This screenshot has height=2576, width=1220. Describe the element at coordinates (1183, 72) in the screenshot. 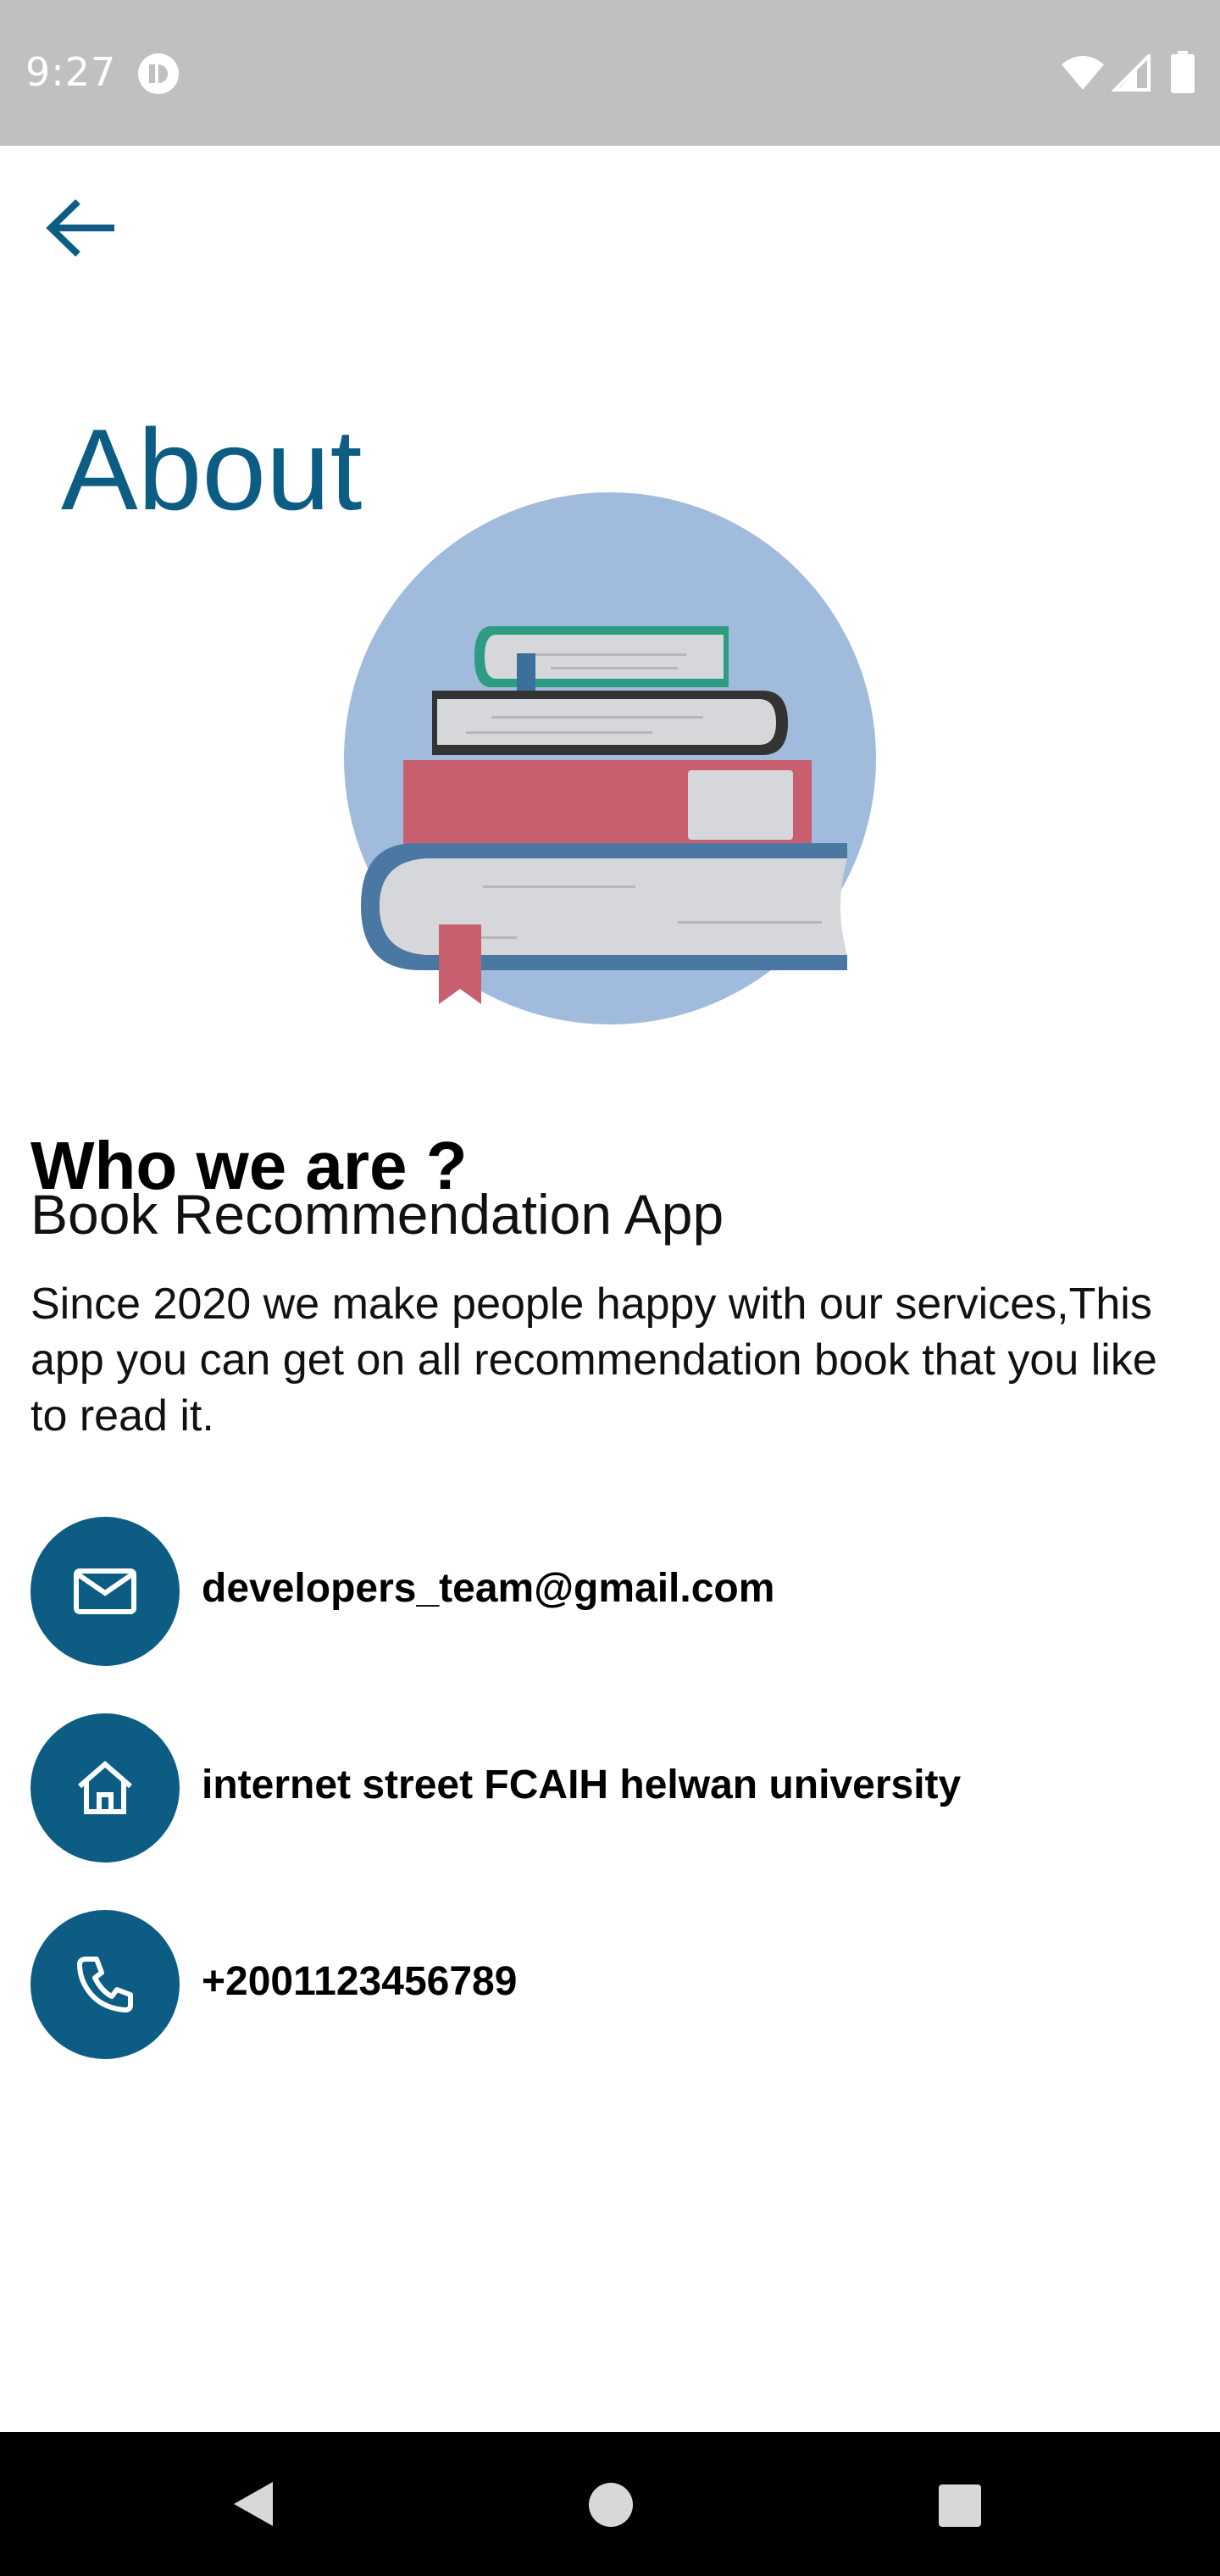

I see `battery-icon` at that location.